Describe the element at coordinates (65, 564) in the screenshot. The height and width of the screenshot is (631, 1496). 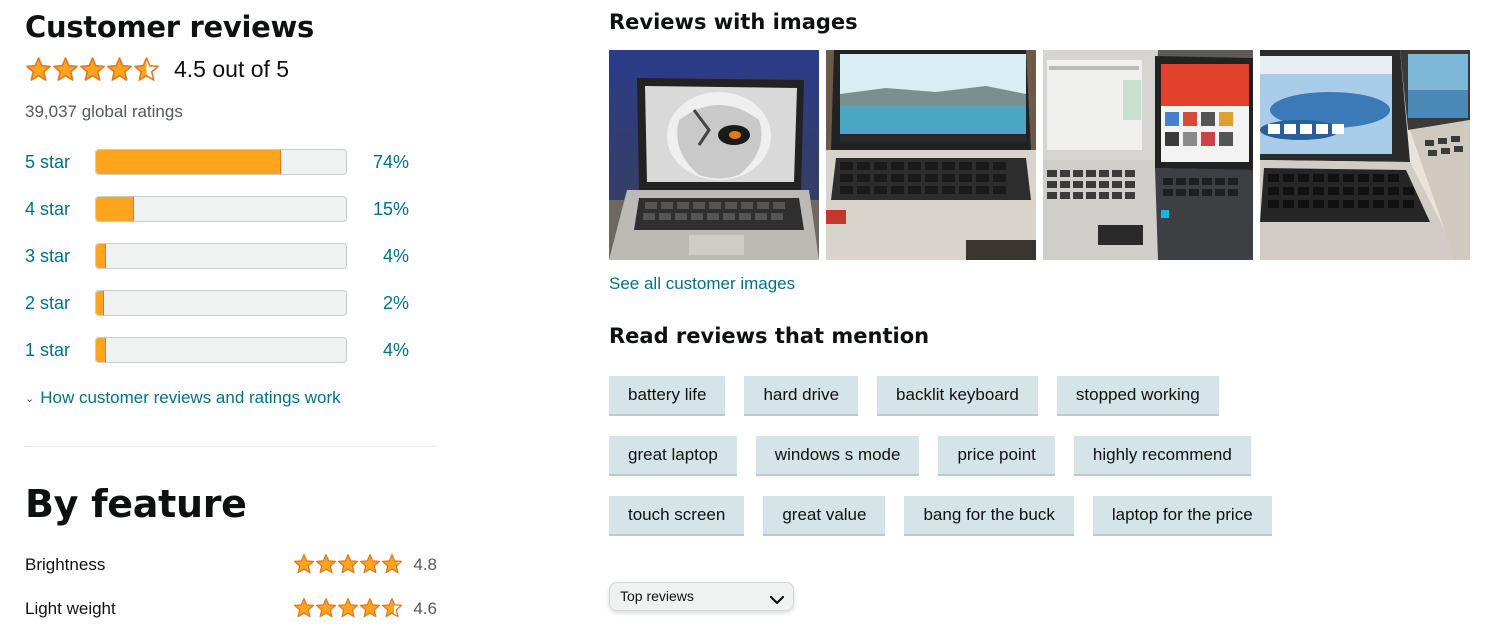
I see `feature-name: Brightness` at that location.